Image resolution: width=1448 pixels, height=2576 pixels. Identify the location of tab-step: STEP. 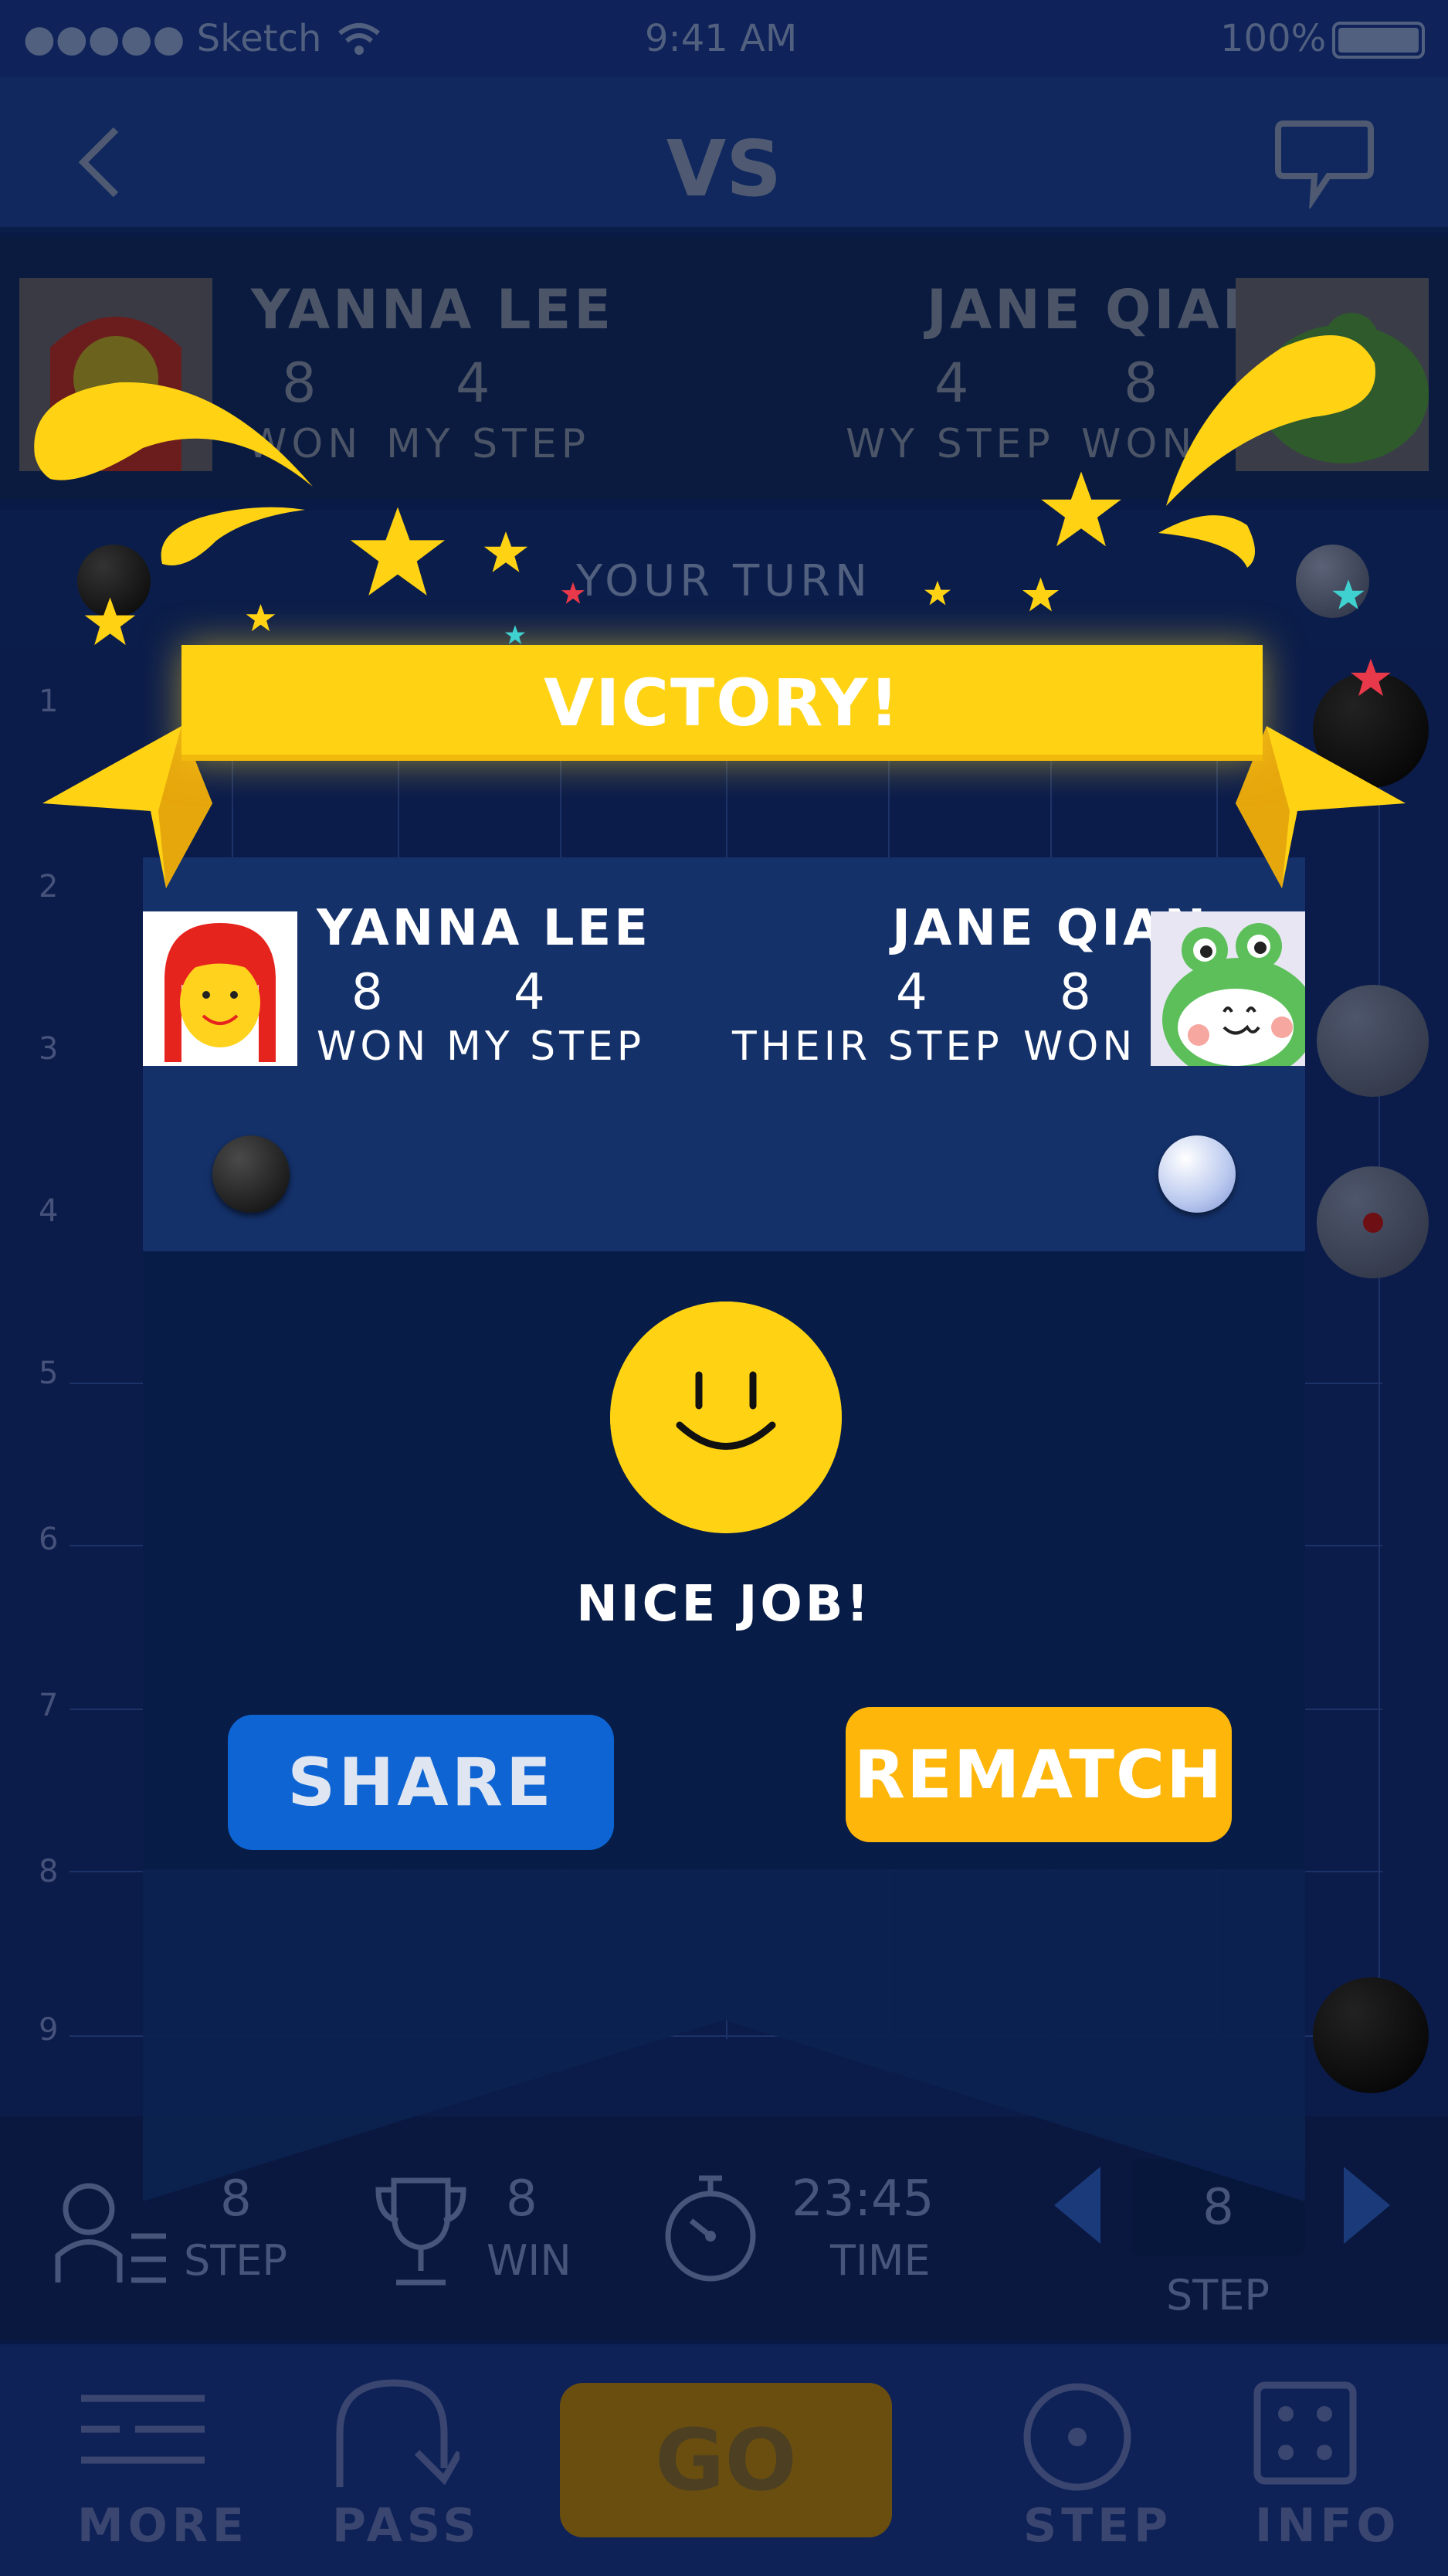
(1097, 2526).